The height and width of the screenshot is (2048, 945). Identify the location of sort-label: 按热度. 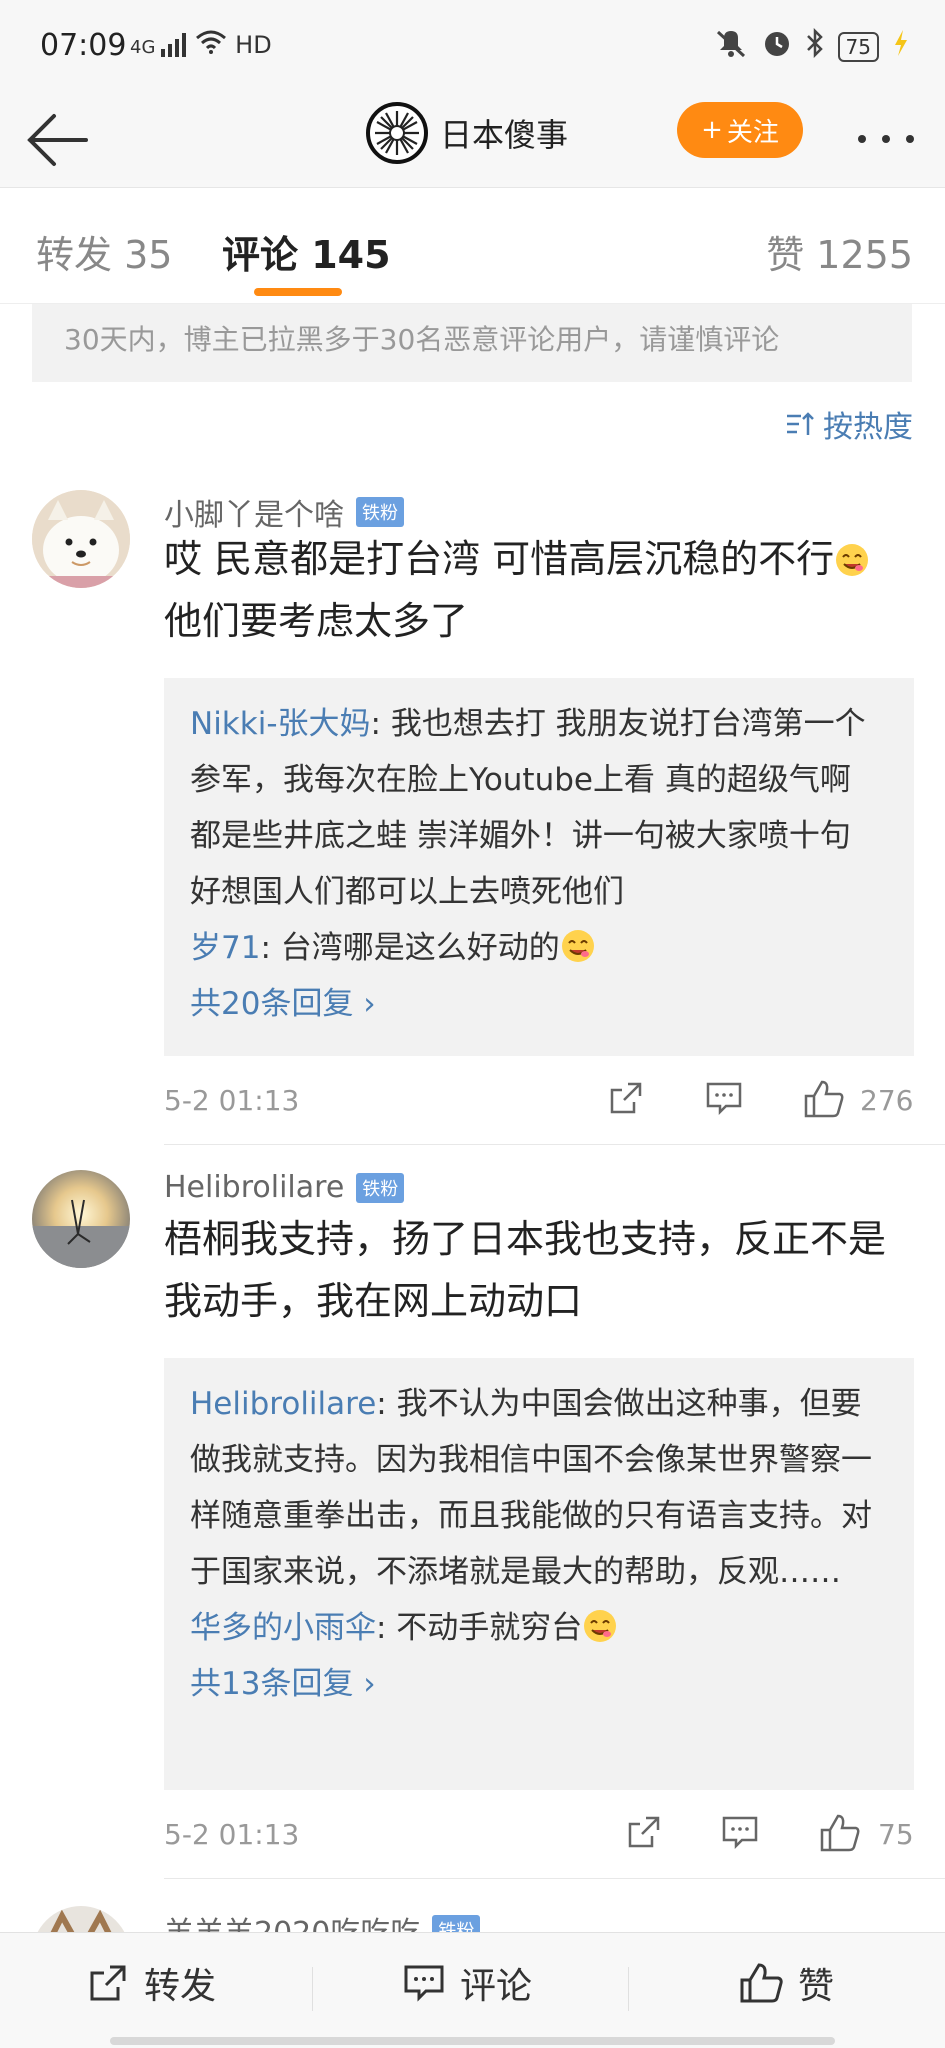
(868, 427).